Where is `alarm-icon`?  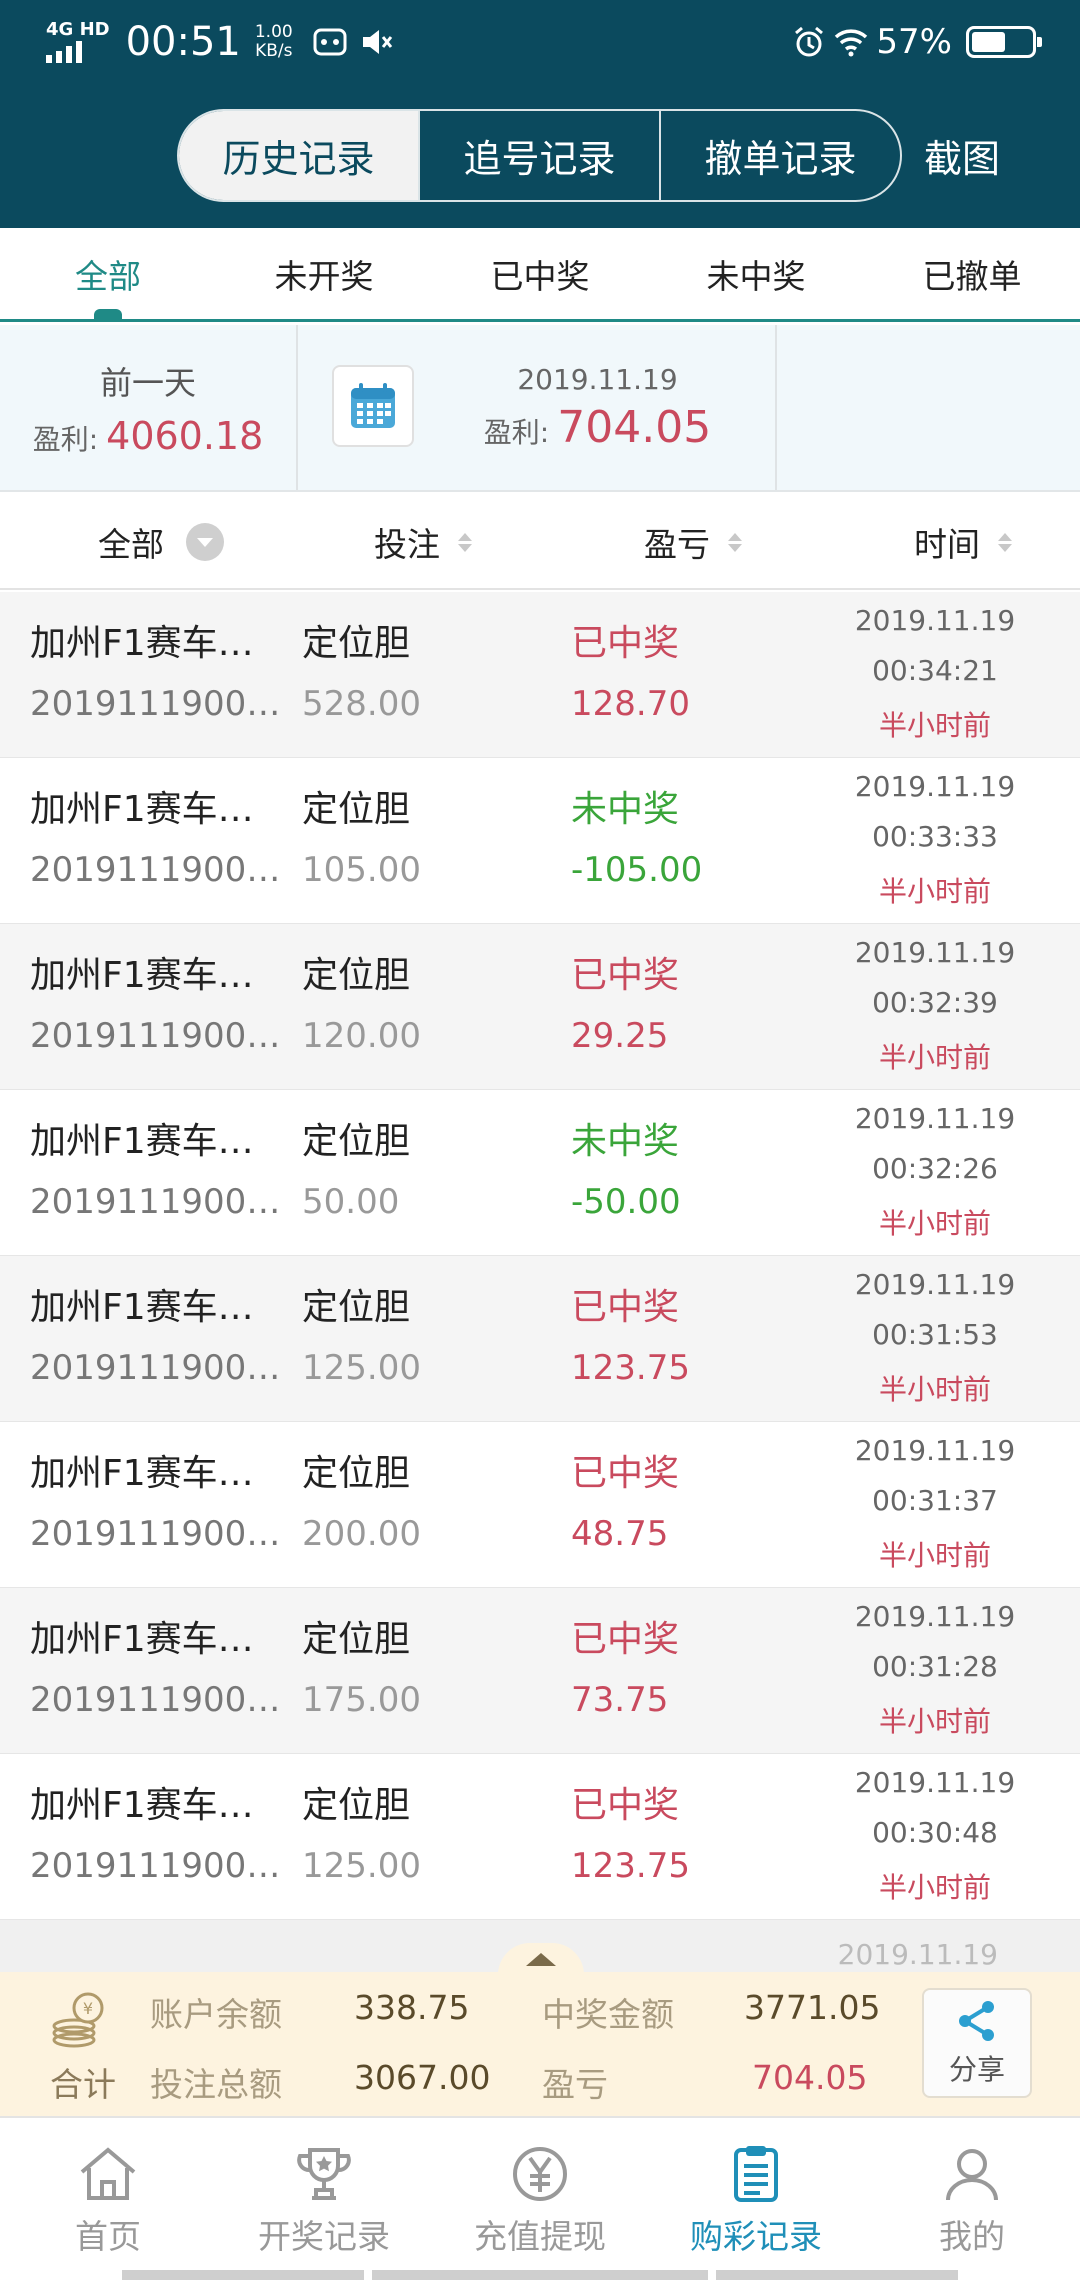 alarm-icon is located at coordinates (809, 41).